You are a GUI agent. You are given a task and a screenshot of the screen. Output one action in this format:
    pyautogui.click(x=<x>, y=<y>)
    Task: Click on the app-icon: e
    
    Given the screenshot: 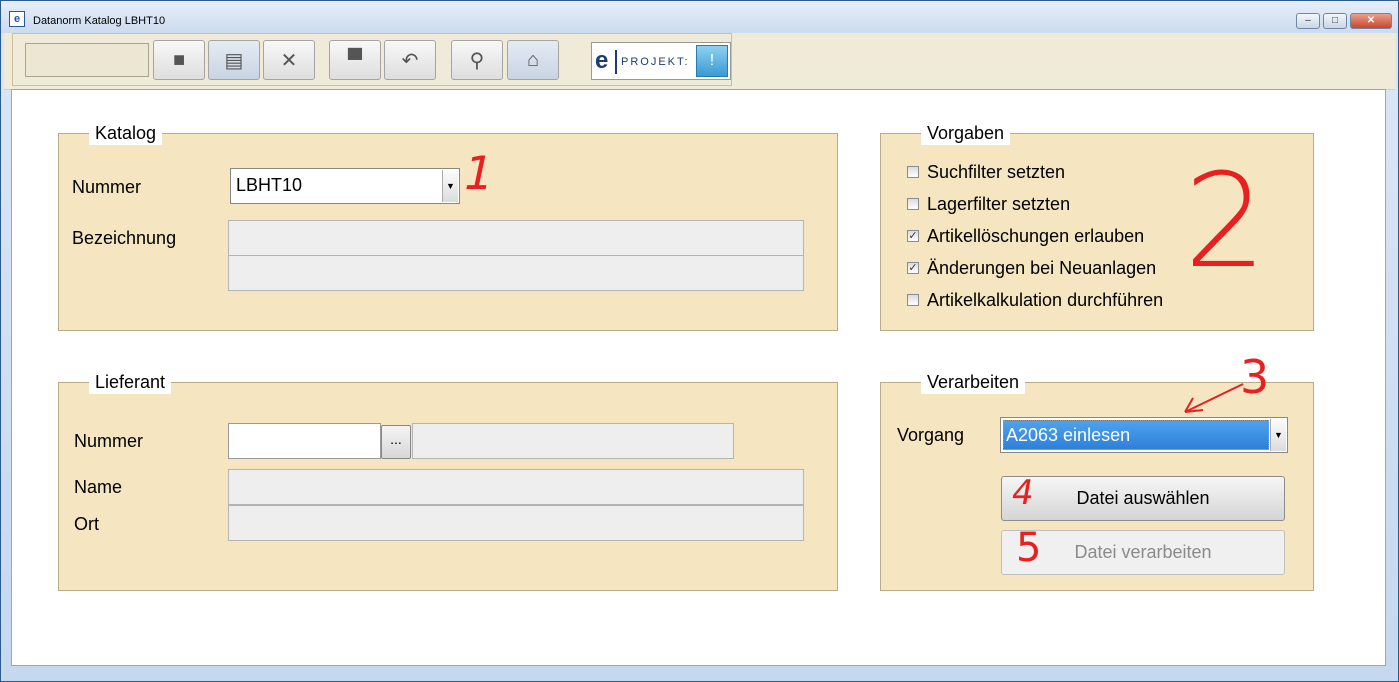 What is the action you would take?
    pyautogui.click(x=17, y=19)
    